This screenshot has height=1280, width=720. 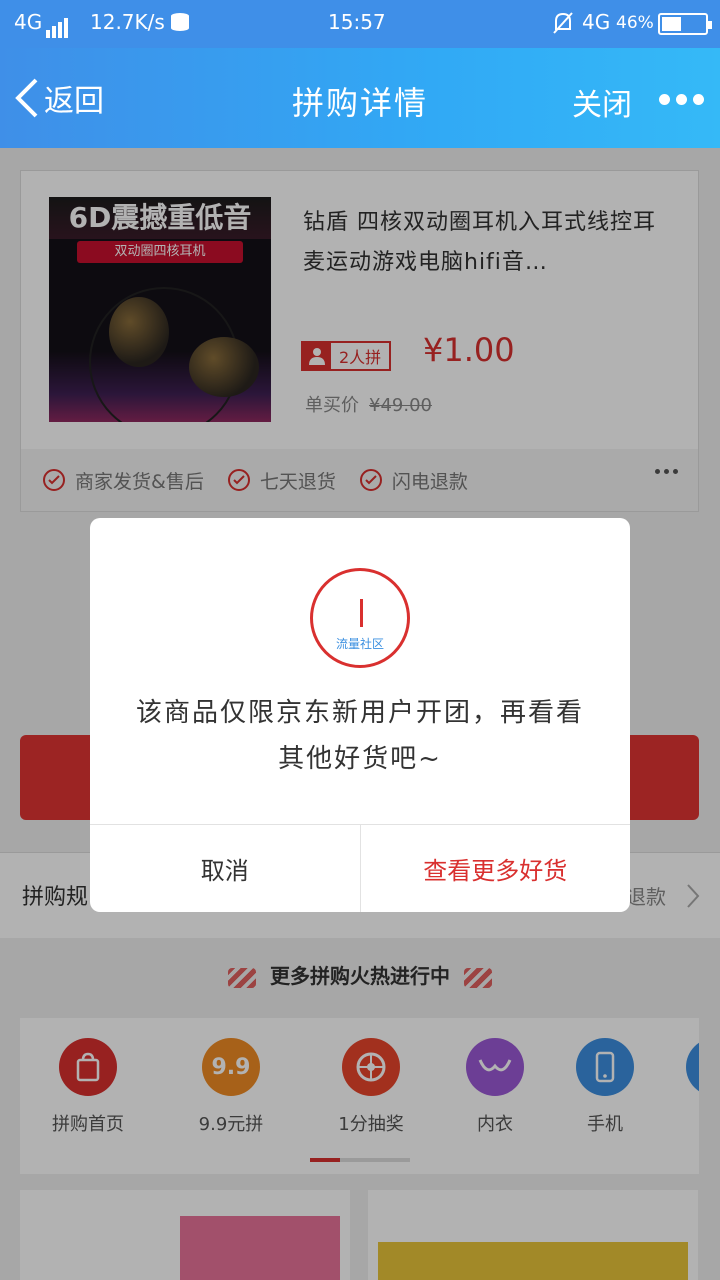 What do you see at coordinates (360, 98) in the screenshot?
I see `nav-bar: 返回 拼购详情 关闭` at bounding box center [360, 98].